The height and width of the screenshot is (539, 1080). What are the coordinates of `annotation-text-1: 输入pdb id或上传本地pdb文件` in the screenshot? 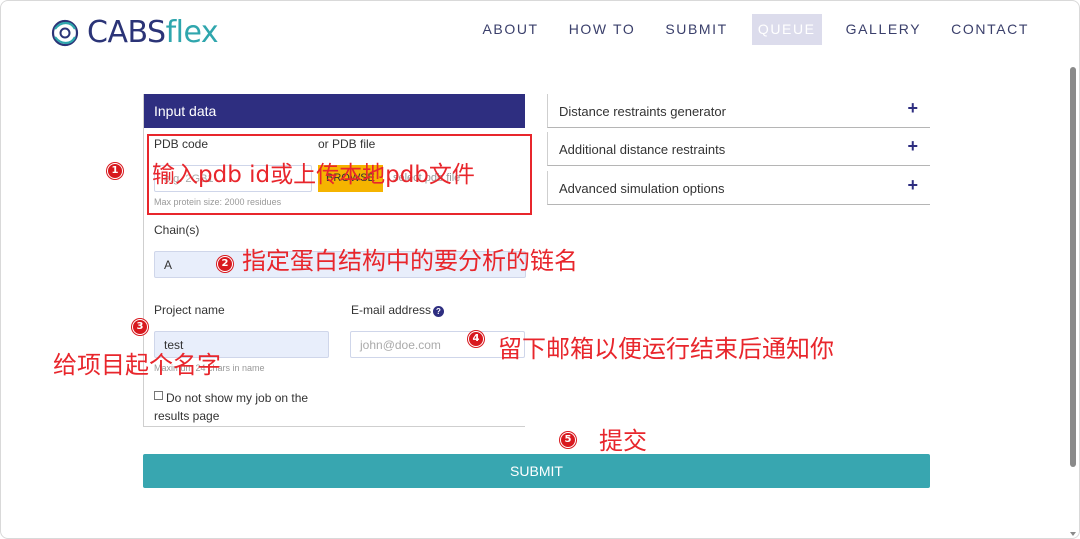 It's located at (313, 175).